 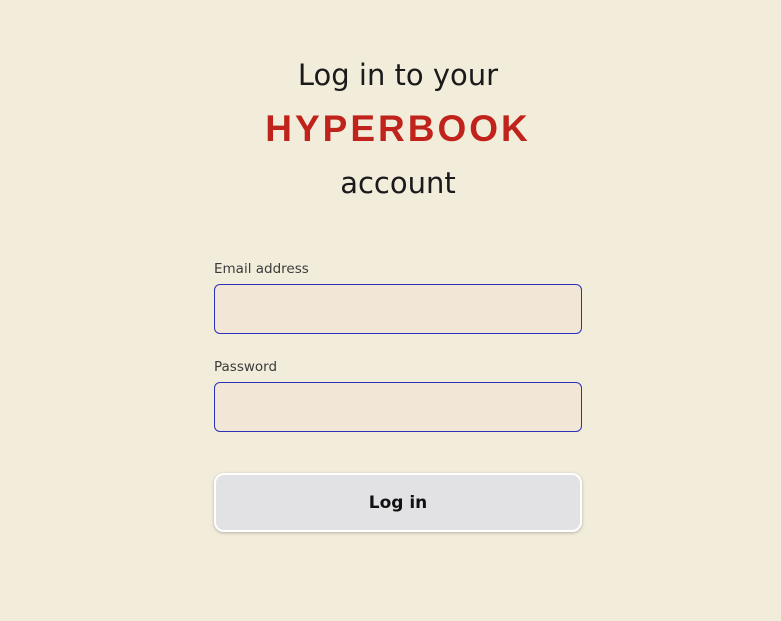 I want to click on password-input, so click(x=398, y=407).